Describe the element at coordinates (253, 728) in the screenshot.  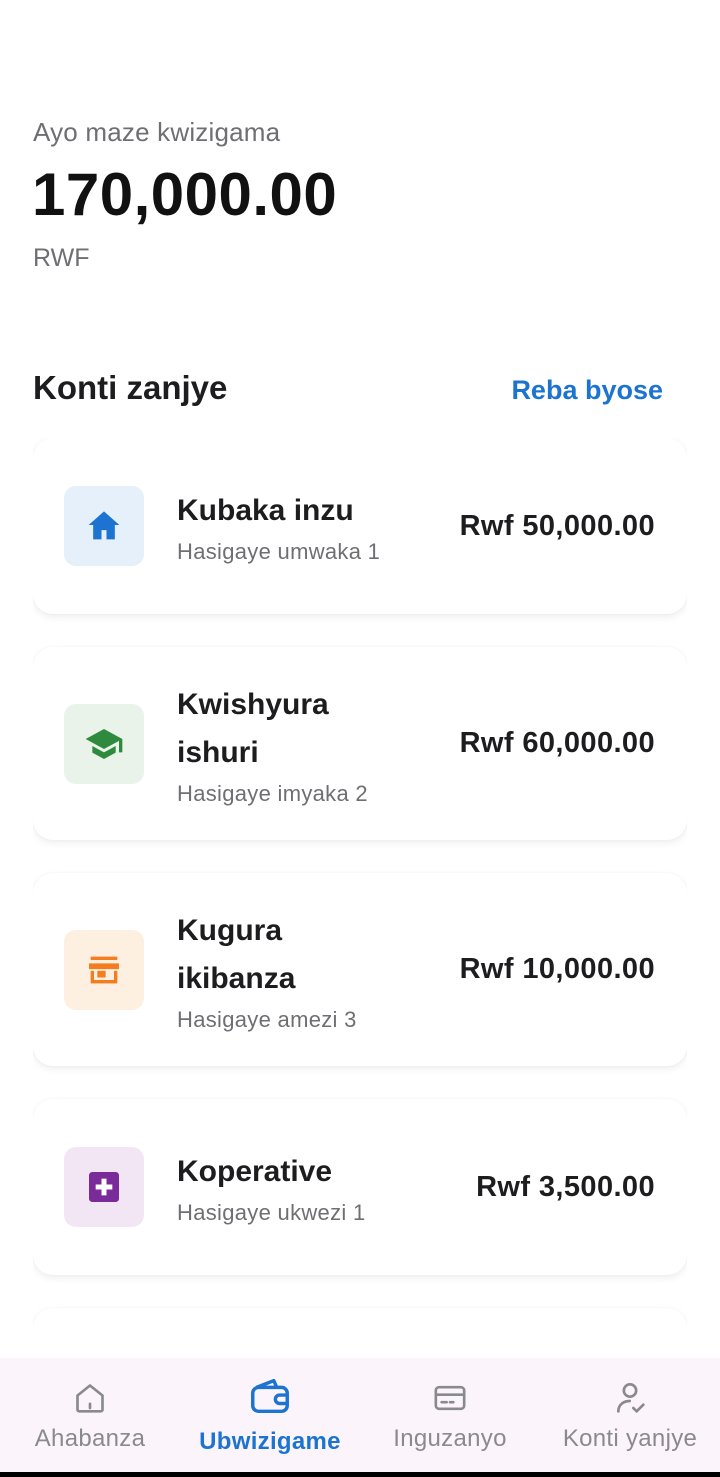
I see `account-title: Kwishyura ishuri` at that location.